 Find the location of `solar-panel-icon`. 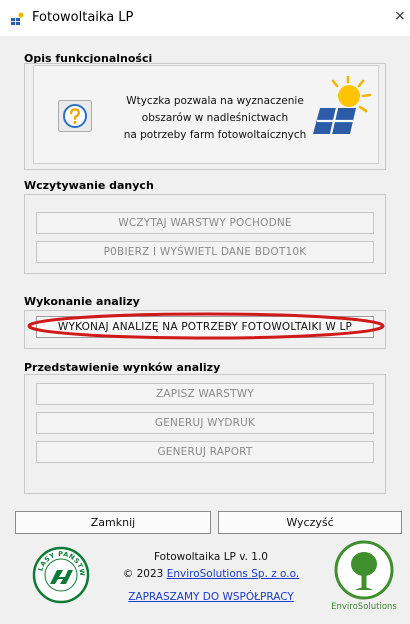

solar-panel-icon is located at coordinates (342, 105).